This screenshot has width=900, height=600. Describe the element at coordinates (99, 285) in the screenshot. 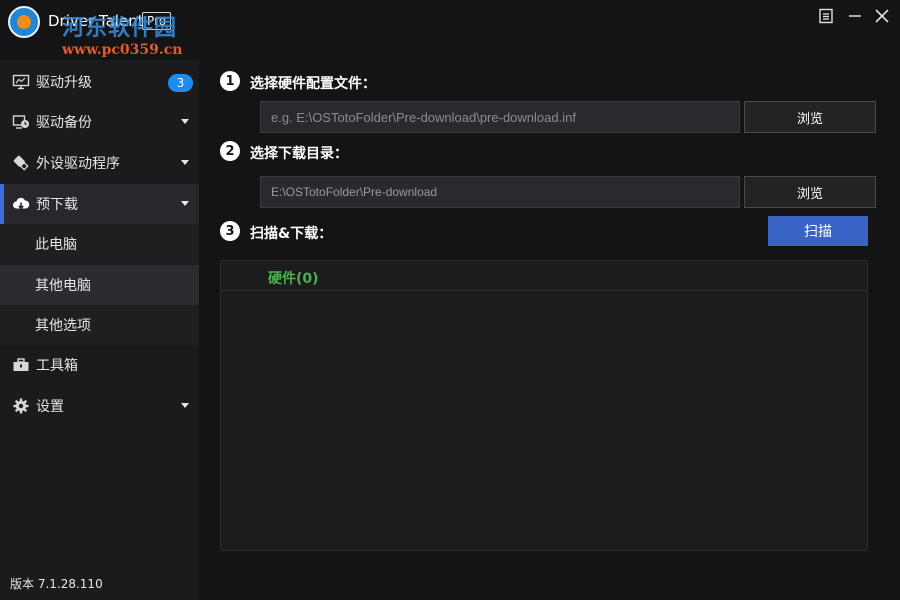

I see `sub-item-other-pc: 其他电脑` at that location.